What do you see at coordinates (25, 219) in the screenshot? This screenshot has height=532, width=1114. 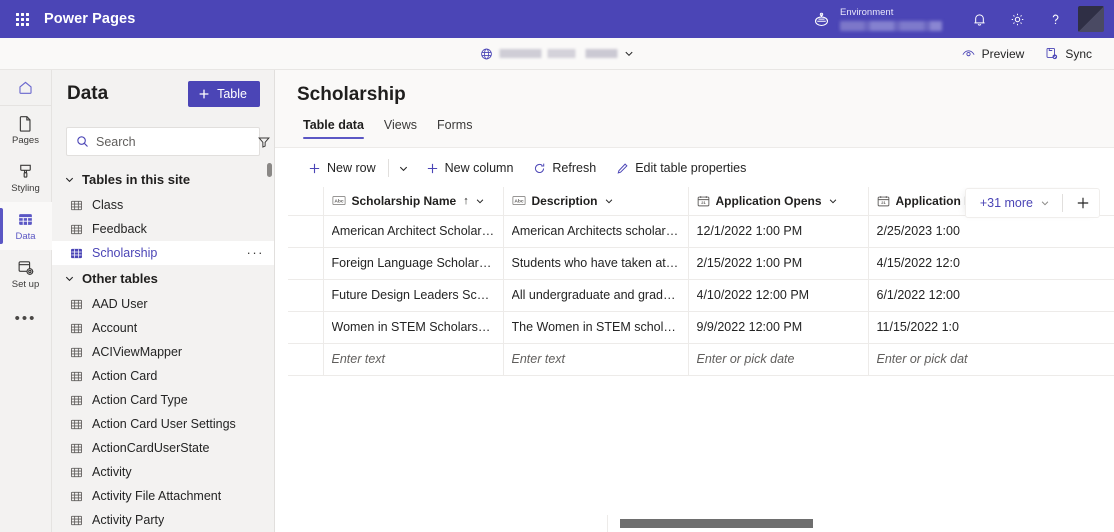 I see `data-table-icon` at bounding box center [25, 219].